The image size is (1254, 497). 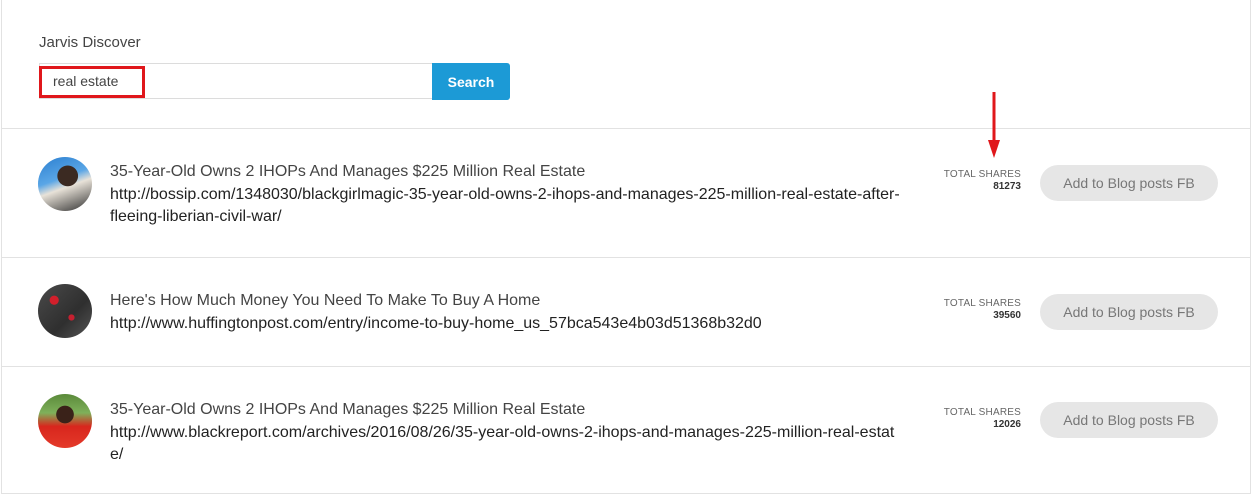 I want to click on app-title: Jarvis Discover, so click(x=90, y=42).